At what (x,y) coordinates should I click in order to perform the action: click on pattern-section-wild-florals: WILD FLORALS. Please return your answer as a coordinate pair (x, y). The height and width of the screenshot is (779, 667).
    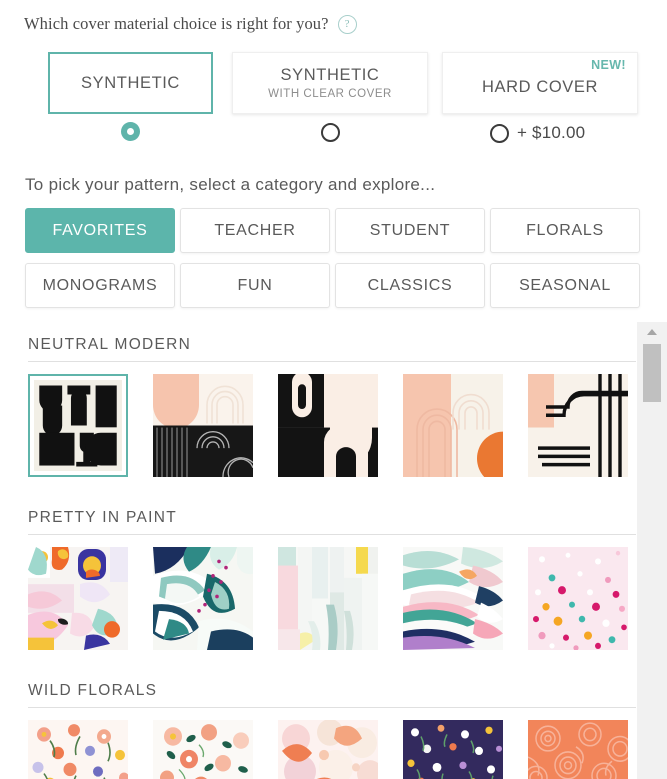
    Looking at the image, I should click on (318, 723).